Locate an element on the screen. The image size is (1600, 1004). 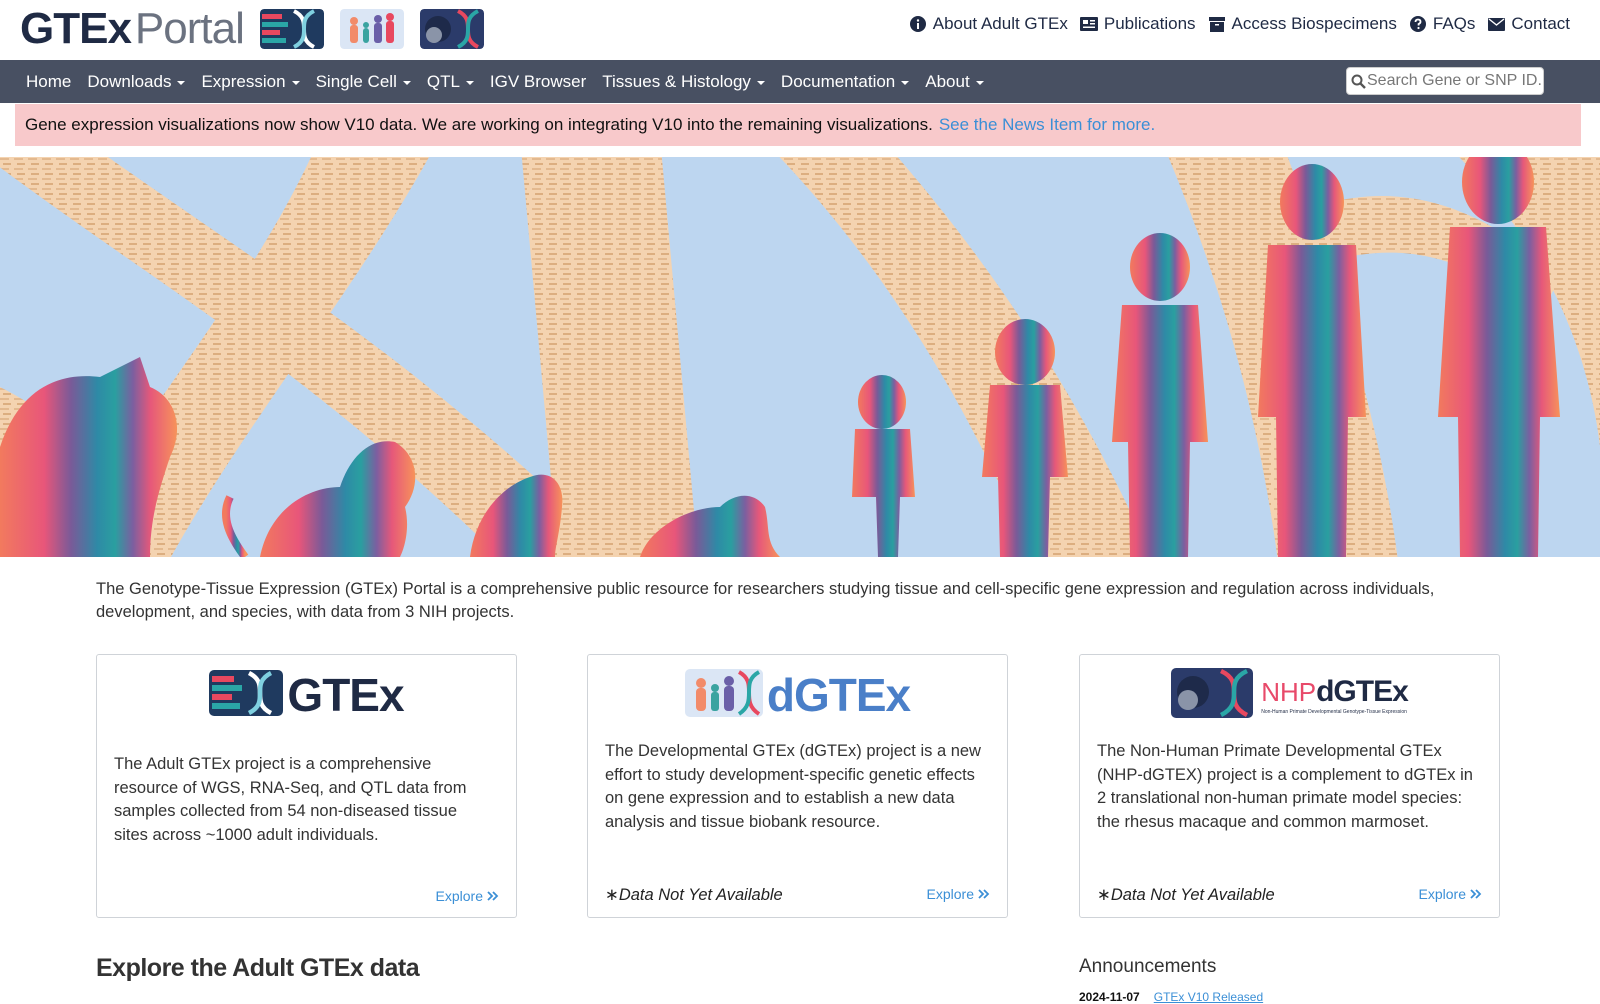
faqs-link: FAQs is located at coordinates (1442, 24).